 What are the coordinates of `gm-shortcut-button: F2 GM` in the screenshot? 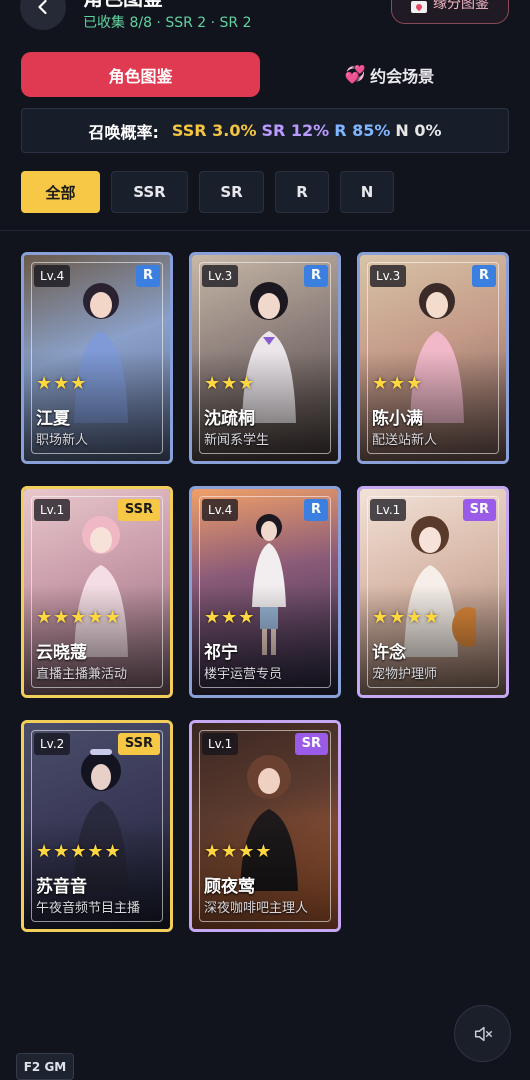 It's located at (45, 1066).